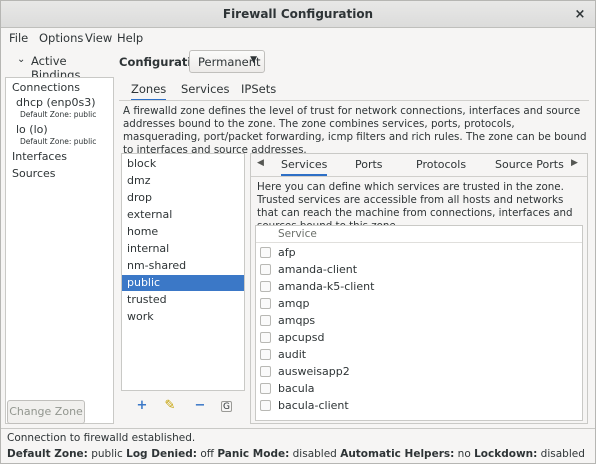  I want to click on table-row: apcupsd, so click(419, 337).